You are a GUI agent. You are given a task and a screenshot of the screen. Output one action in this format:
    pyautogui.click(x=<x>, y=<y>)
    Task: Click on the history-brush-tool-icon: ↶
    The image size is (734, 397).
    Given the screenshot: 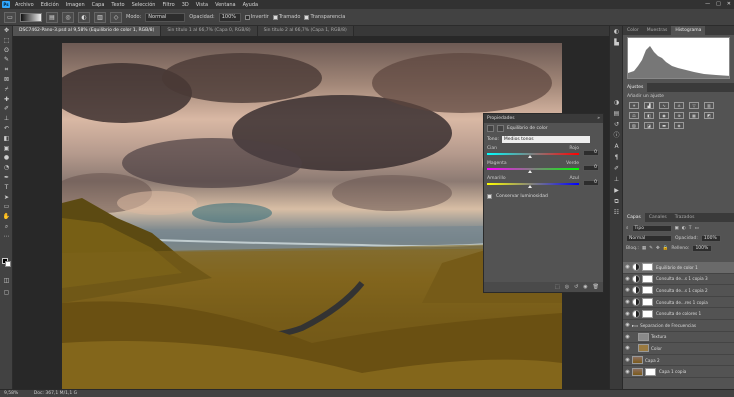 What is the action you would take?
    pyautogui.click(x=6, y=129)
    